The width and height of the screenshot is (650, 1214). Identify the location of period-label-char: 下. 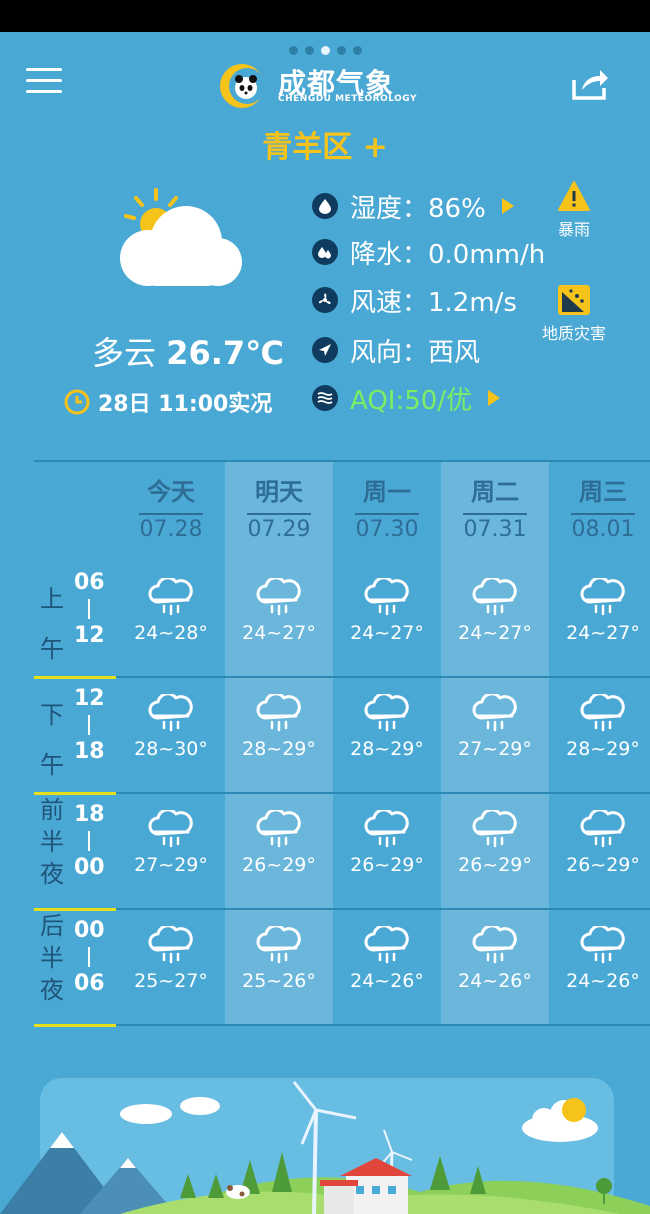
(52, 715).